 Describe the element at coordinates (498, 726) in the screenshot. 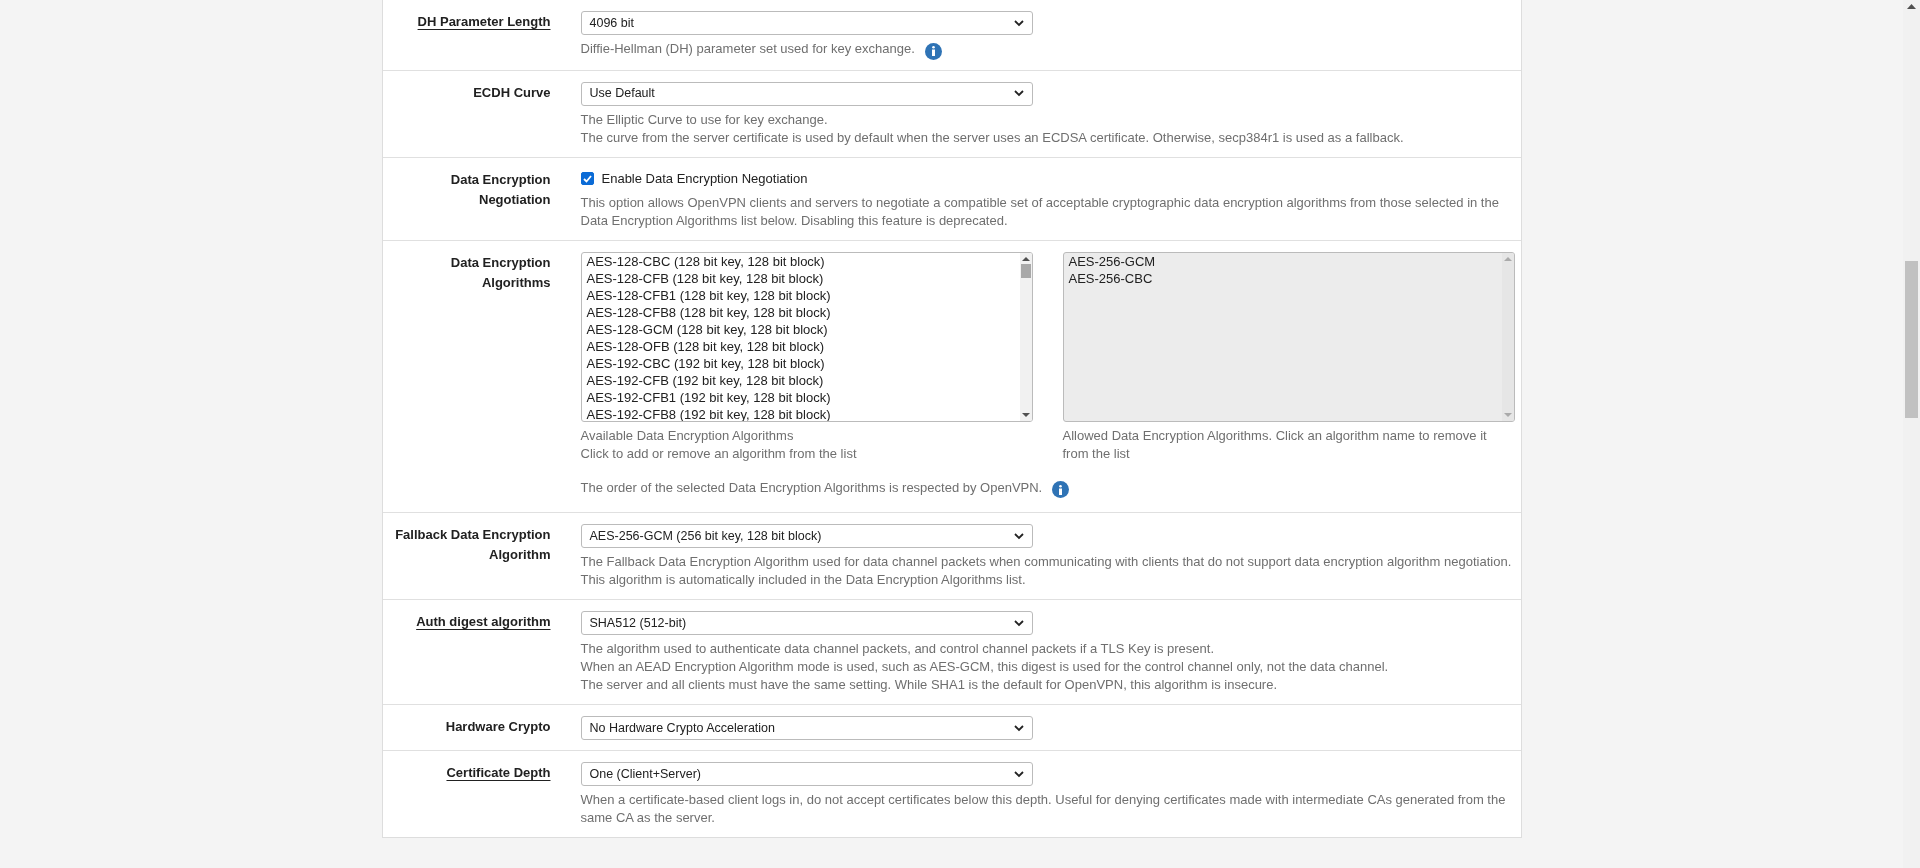

I see `field-label: Hardware Crypto` at that location.